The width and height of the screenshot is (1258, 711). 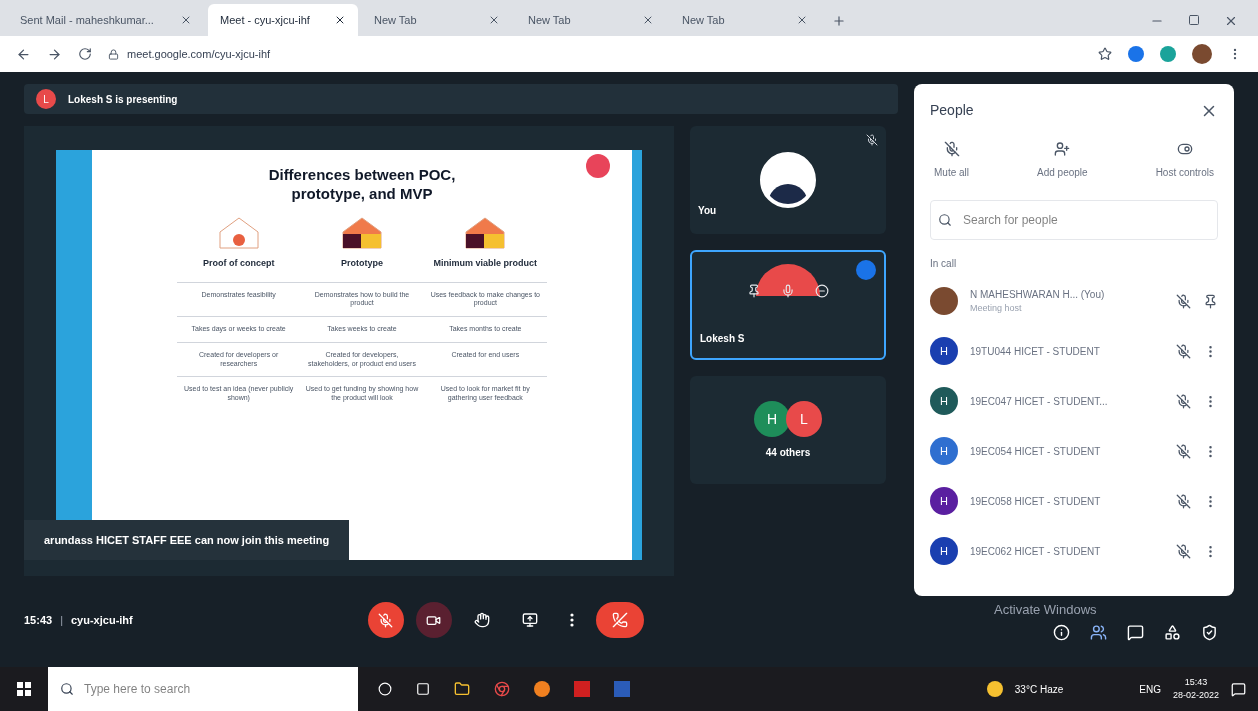 What do you see at coordinates (1196, 682) in the screenshot?
I see `clock-time: 15:43` at bounding box center [1196, 682].